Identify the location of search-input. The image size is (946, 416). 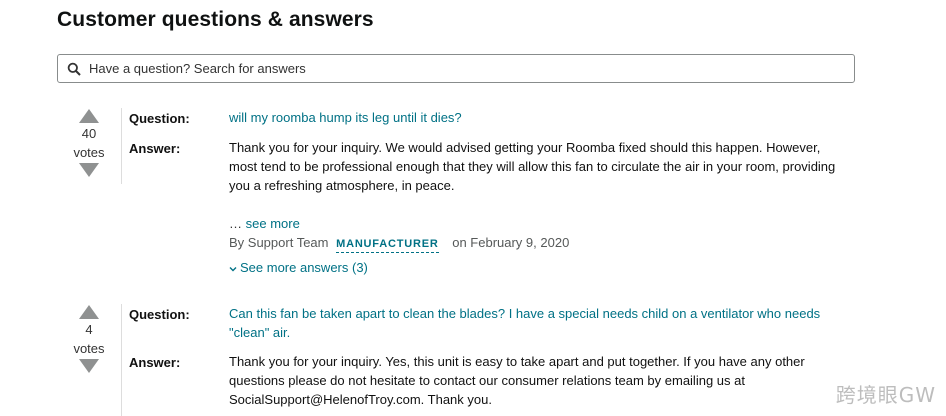
(470, 68).